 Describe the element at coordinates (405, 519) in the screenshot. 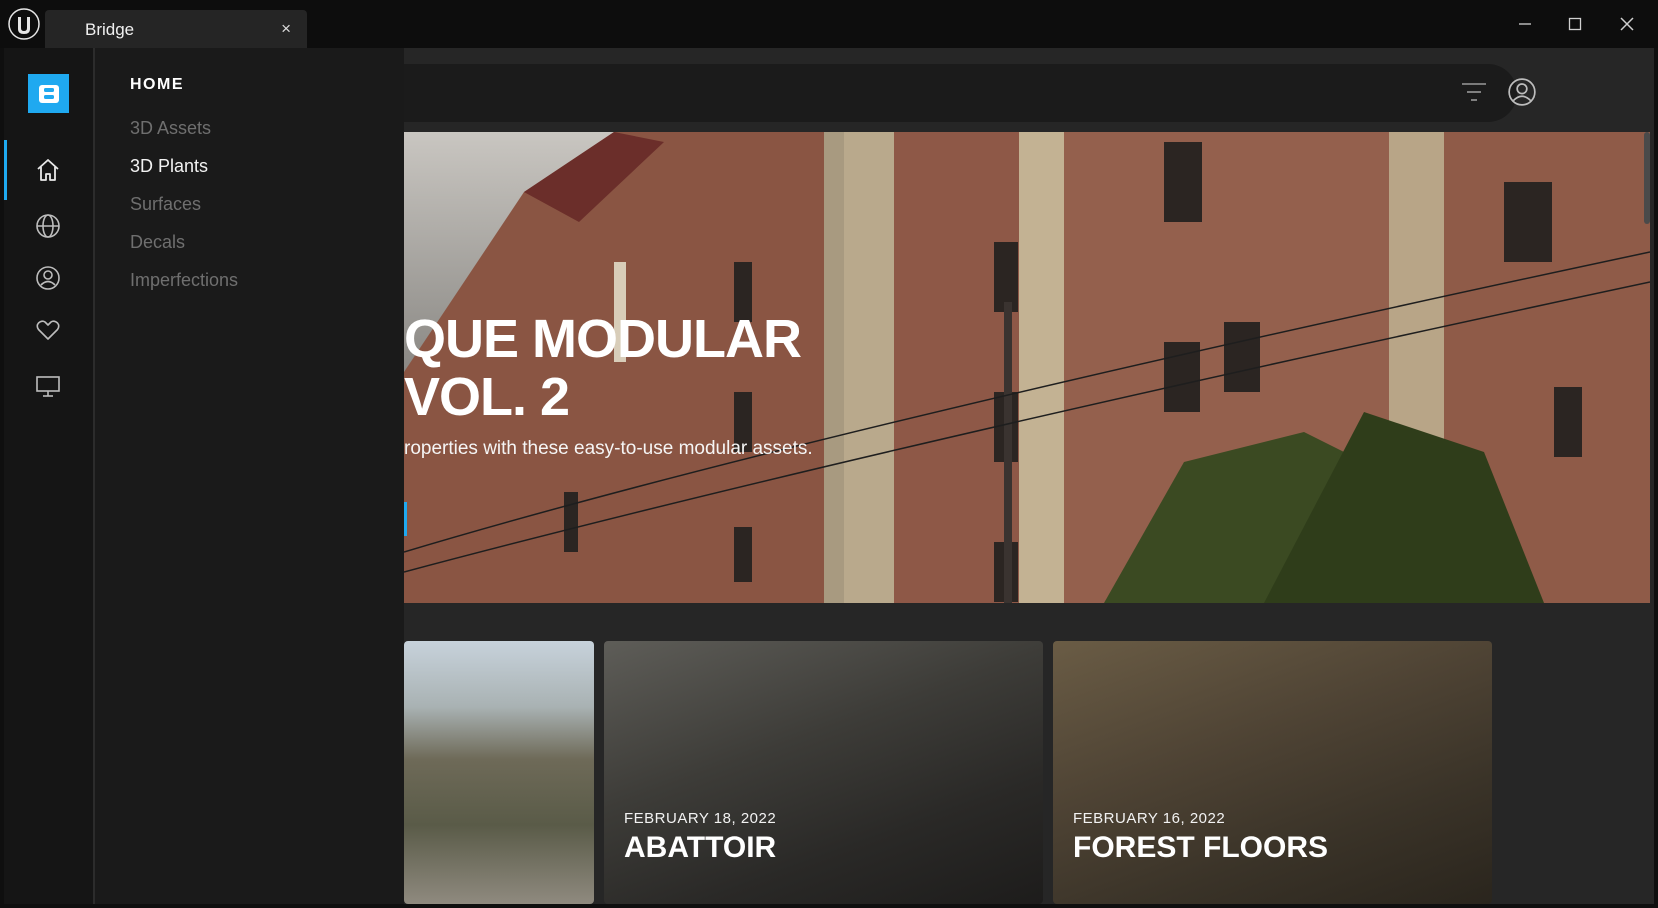

I see `hero-cta-button` at that location.